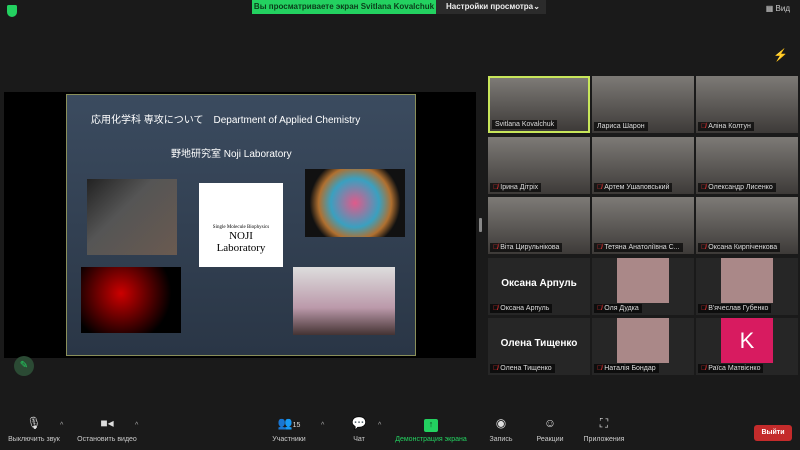 This screenshot has height=450, width=800. Describe the element at coordinates (539, 104) in the screenshot. I see `participant-tile: Svitlana Kovalchuk` at that location.